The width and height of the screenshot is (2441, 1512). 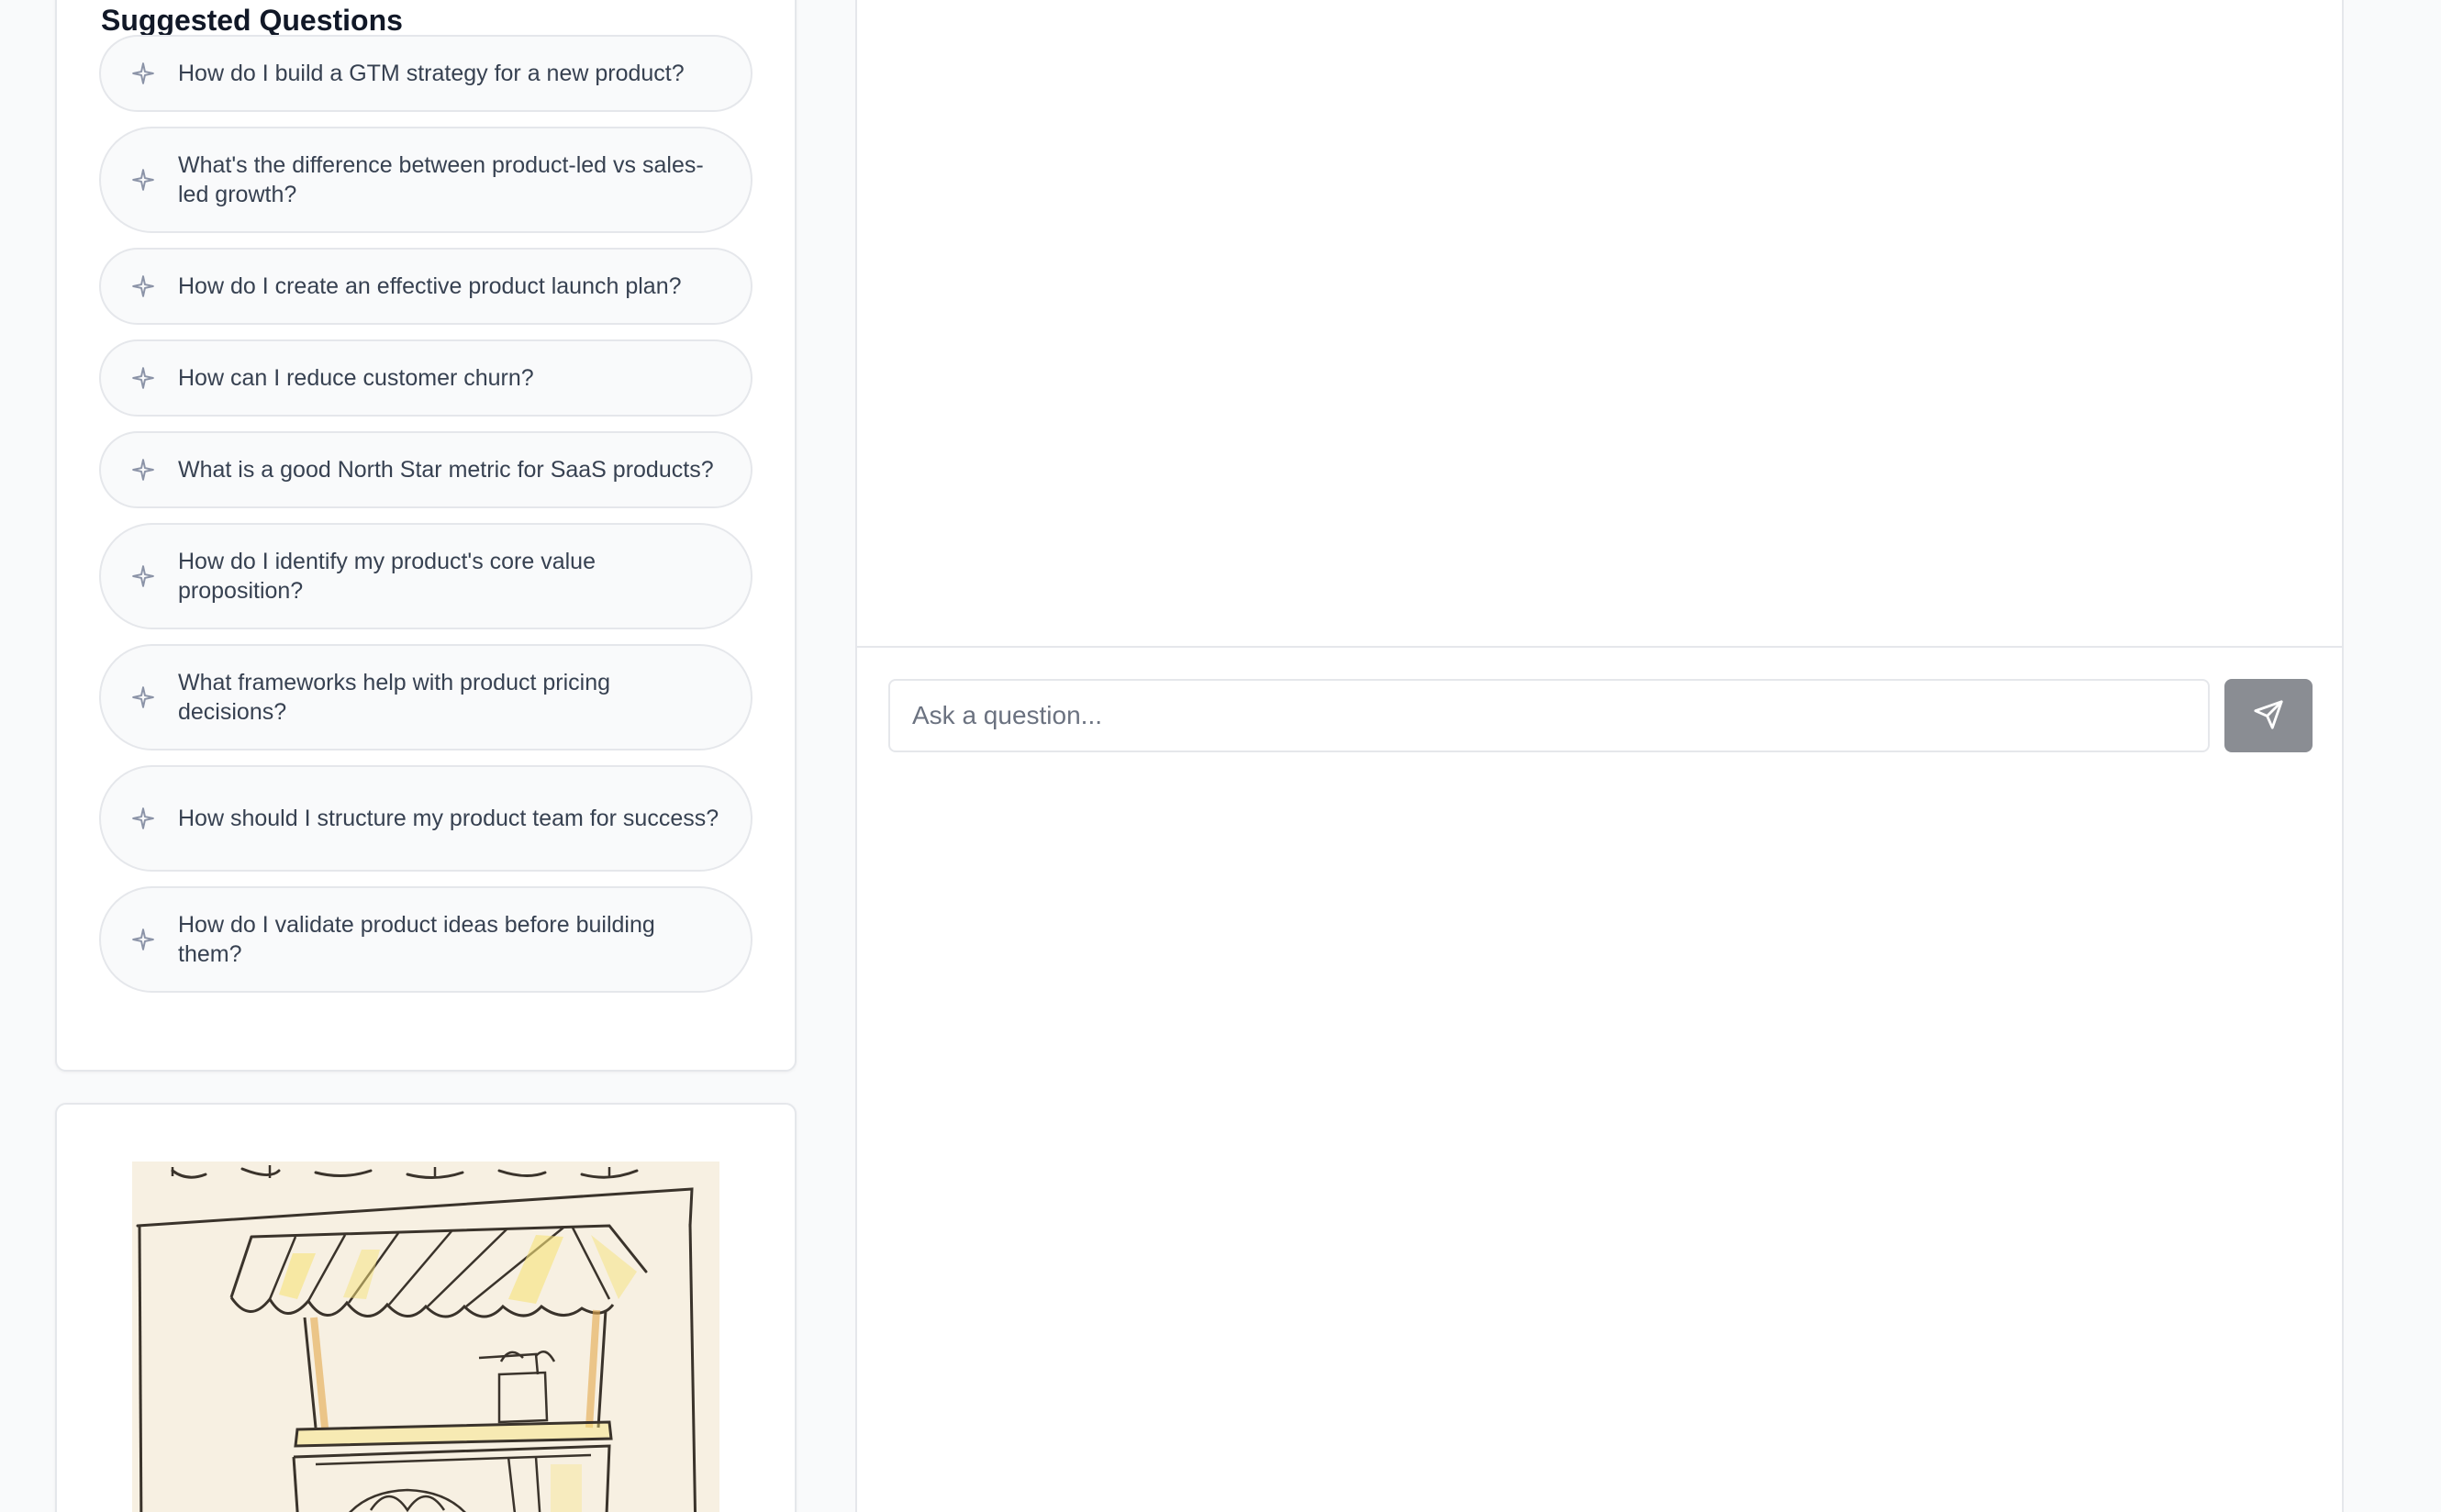 I want to click on send-button, so click(x=2269, y=716).